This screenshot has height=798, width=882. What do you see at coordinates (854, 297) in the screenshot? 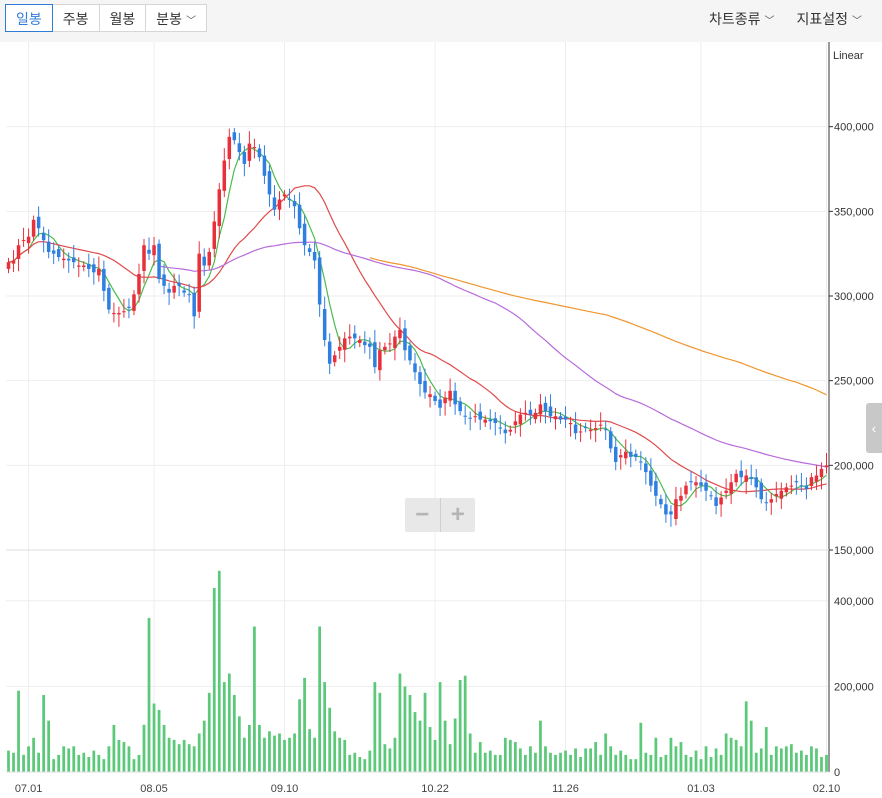
I see `y-tick-label: 300,000` at bounding box center [854, 297].